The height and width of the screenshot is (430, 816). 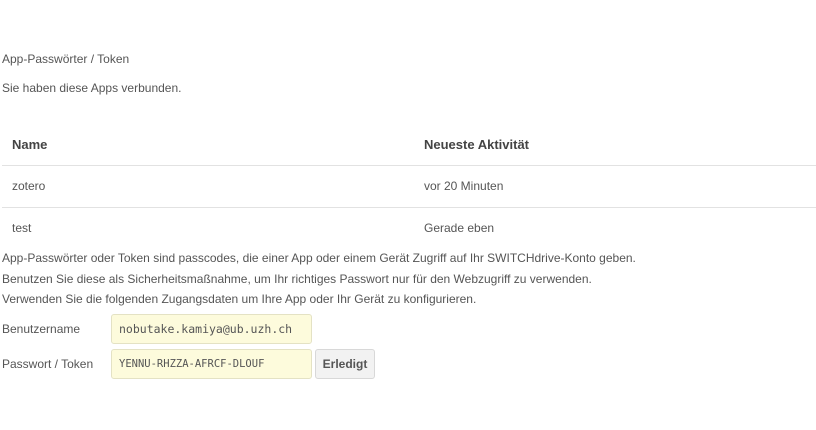 I want to click on app-name: zotero, so click(x=29, y=186).